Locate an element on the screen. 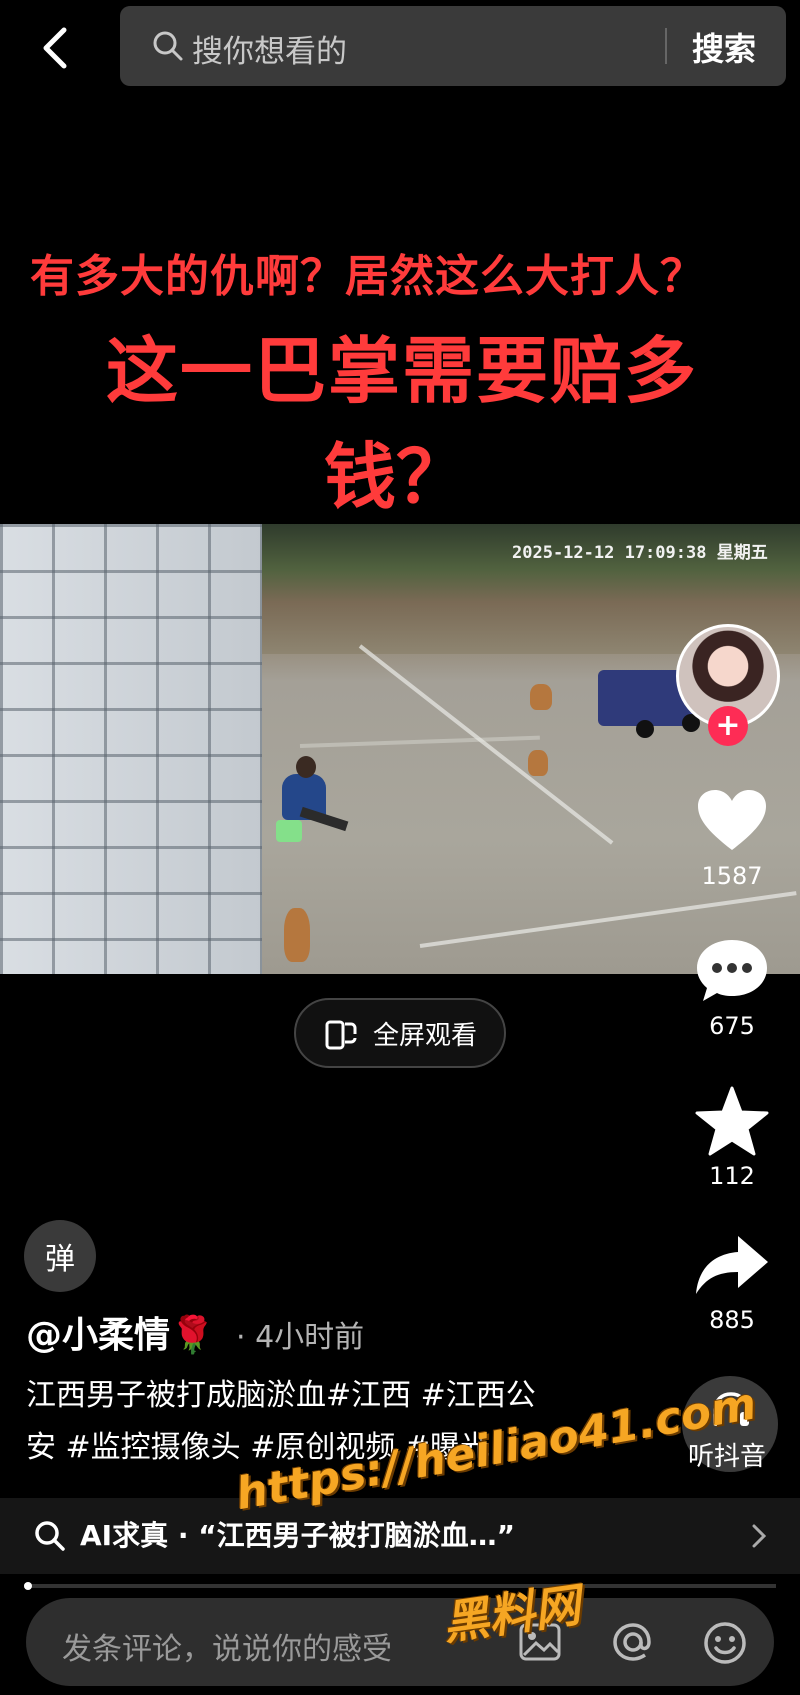 Image resolution: width=800 pixels, height=1695 pixels. video-progress-thumb is located at coordinates (28, 1586).